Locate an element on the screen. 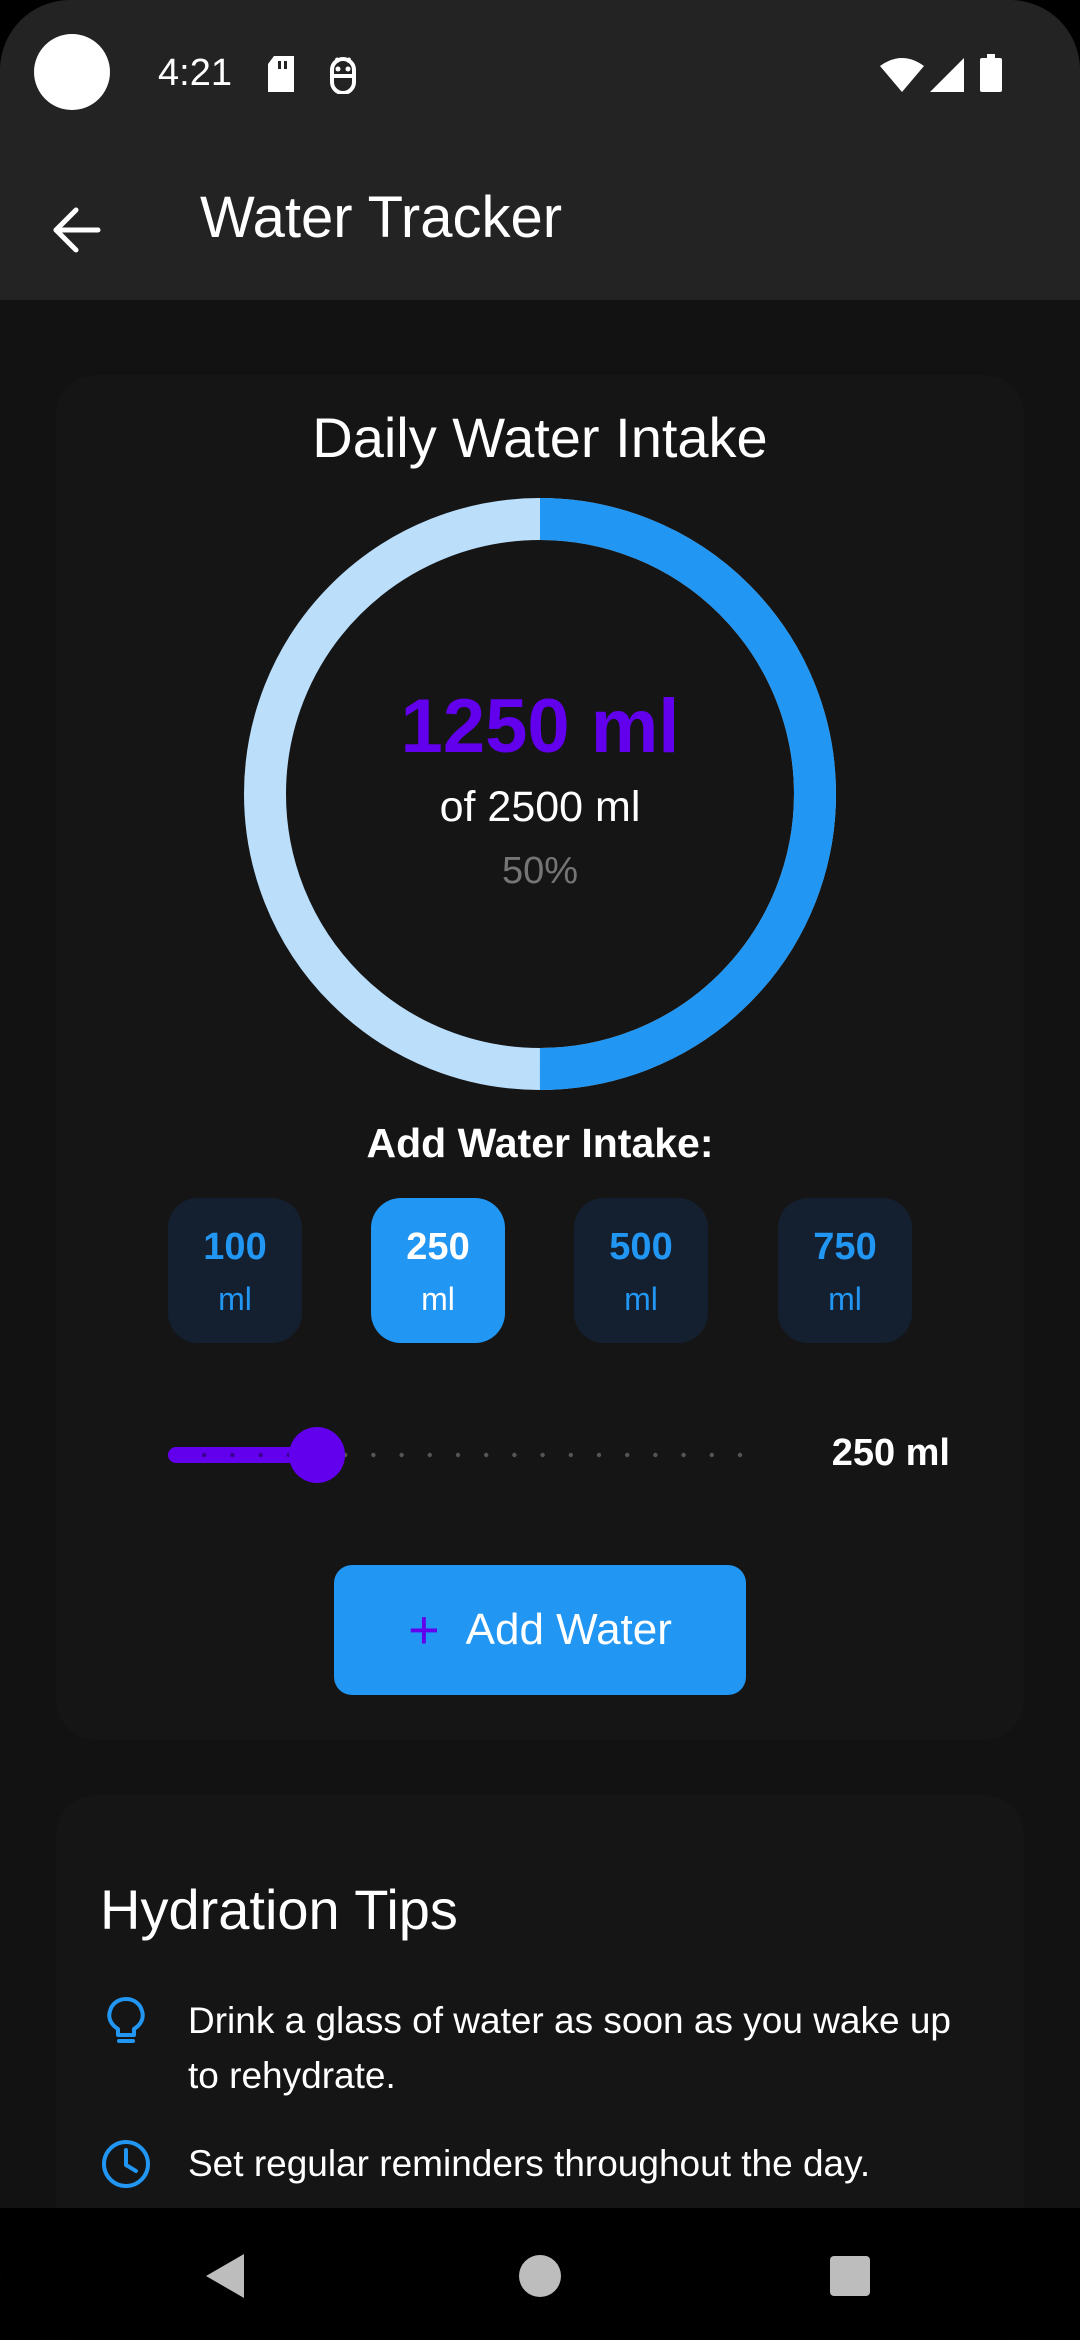 The width and height of the screenshot is (1080, 2340). app-bar: Water Tracker is located at coordinates (540, 225).